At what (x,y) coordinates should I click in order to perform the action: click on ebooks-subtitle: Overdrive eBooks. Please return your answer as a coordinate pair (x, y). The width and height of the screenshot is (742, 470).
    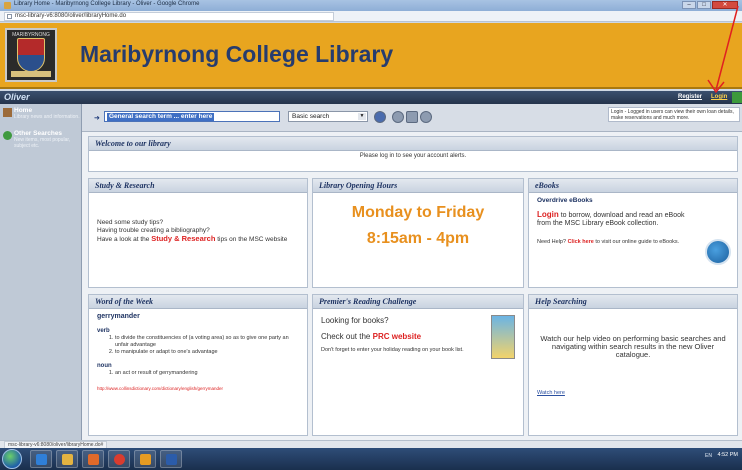
    Looking at the image, I should click on (565, 200).